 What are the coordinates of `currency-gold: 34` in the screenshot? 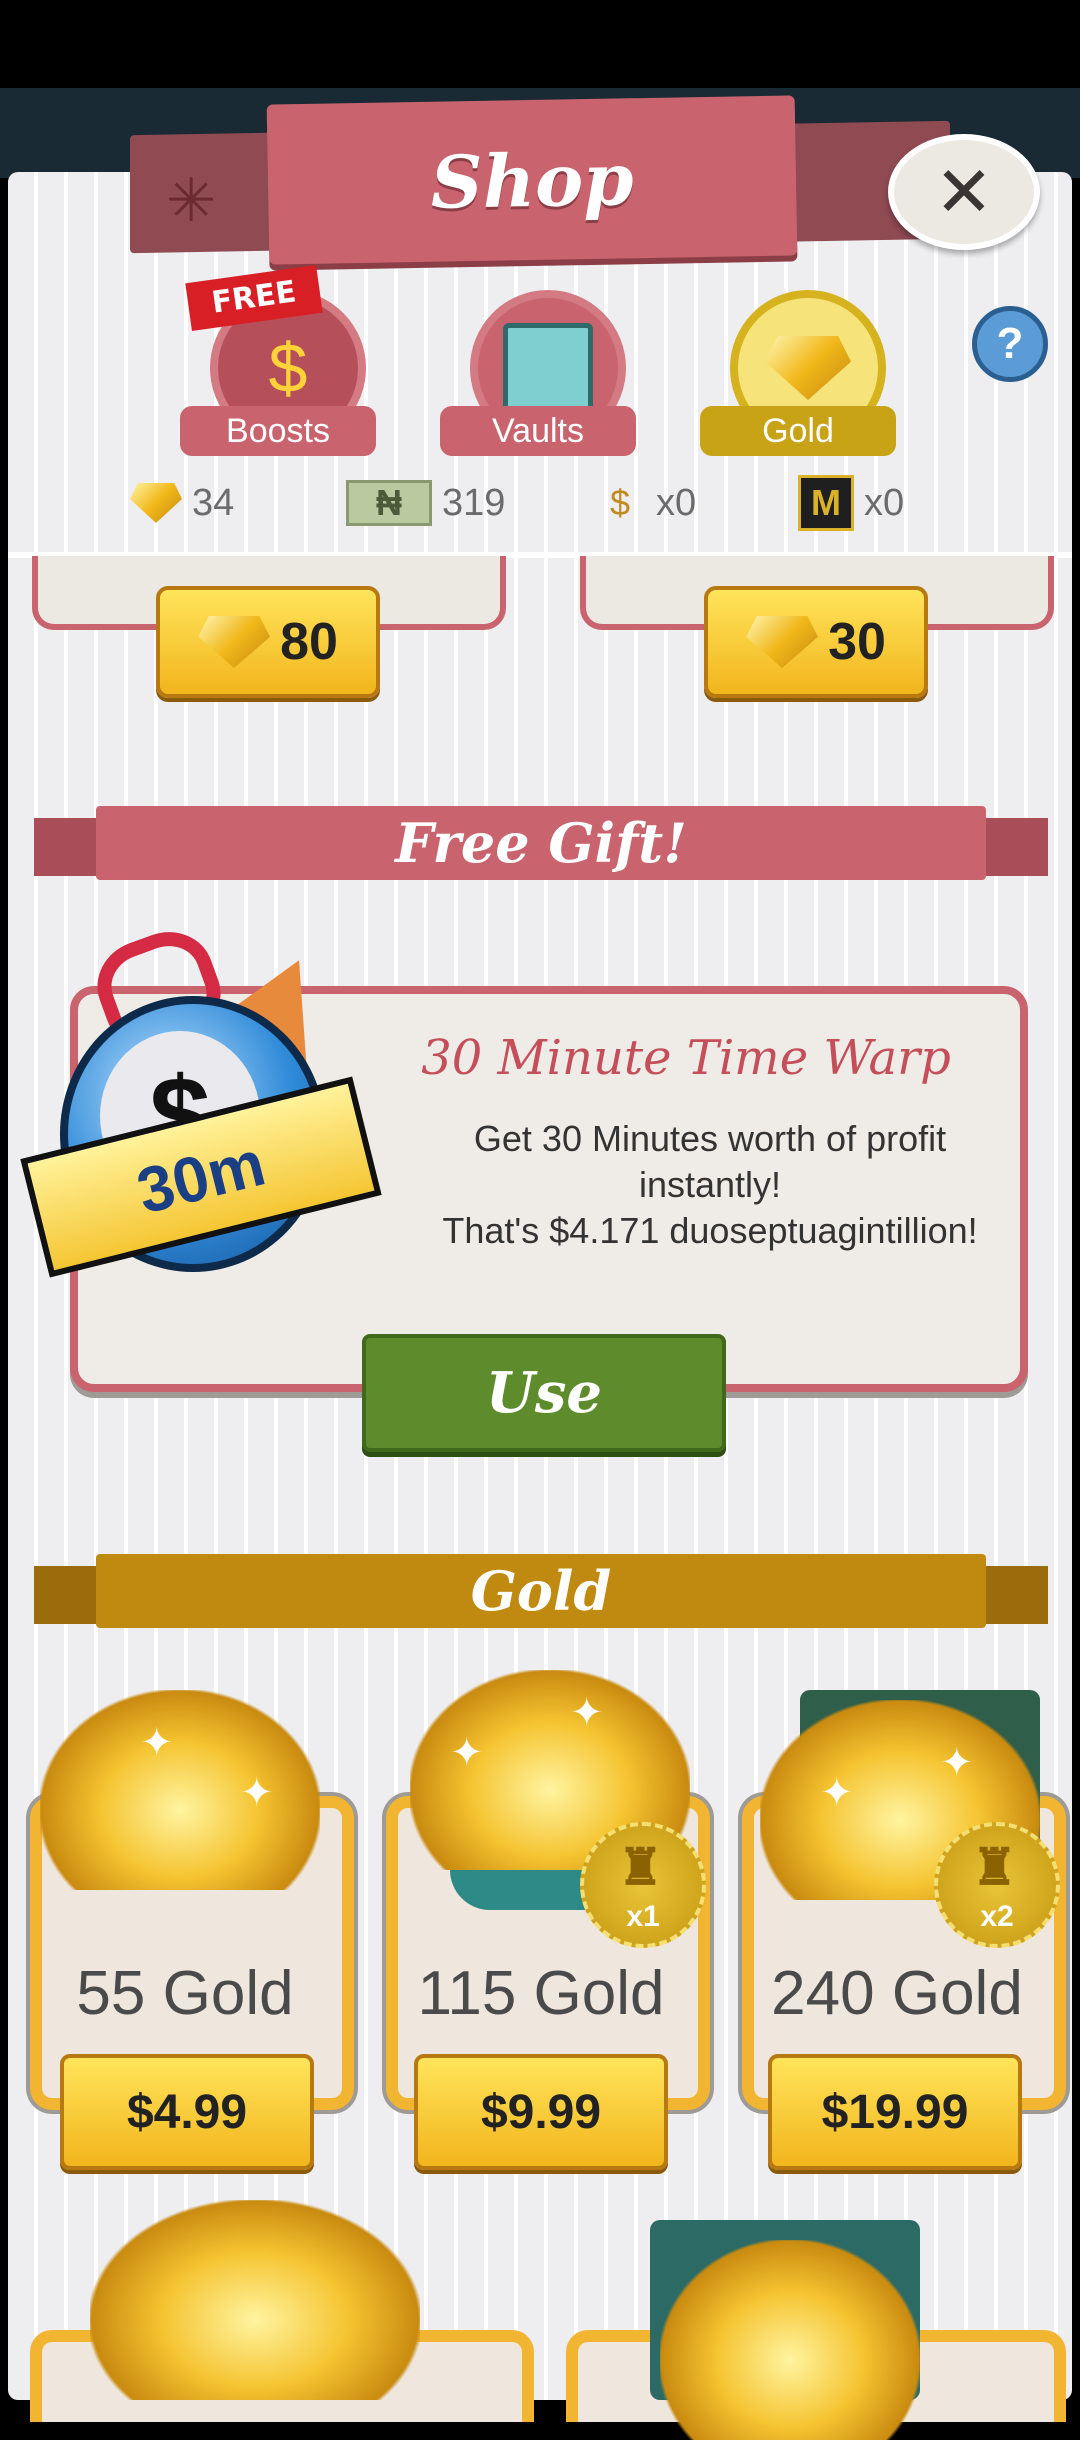 It's located at (182, 503).